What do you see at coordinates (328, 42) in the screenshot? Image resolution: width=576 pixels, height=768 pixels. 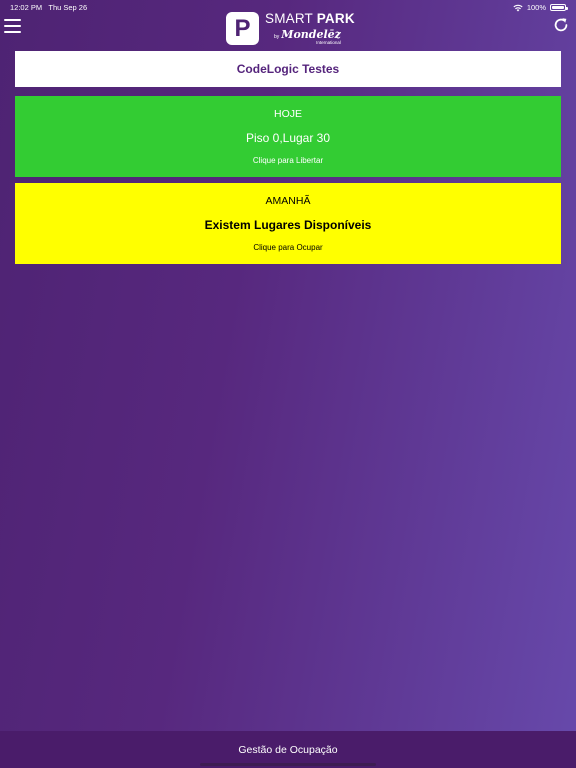 I see `logo-brand-sub: International` at bounding box center [328, 42].